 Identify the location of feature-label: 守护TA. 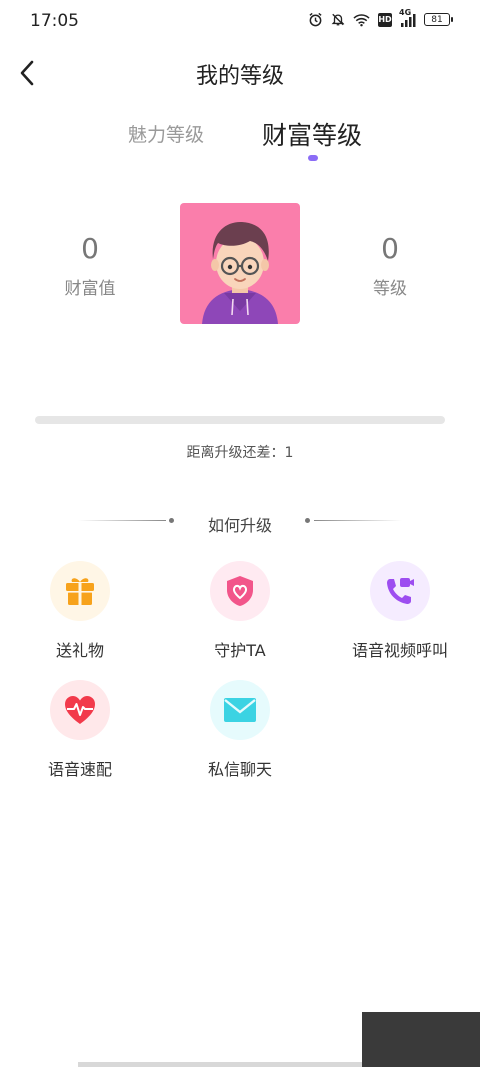
(240, 650).